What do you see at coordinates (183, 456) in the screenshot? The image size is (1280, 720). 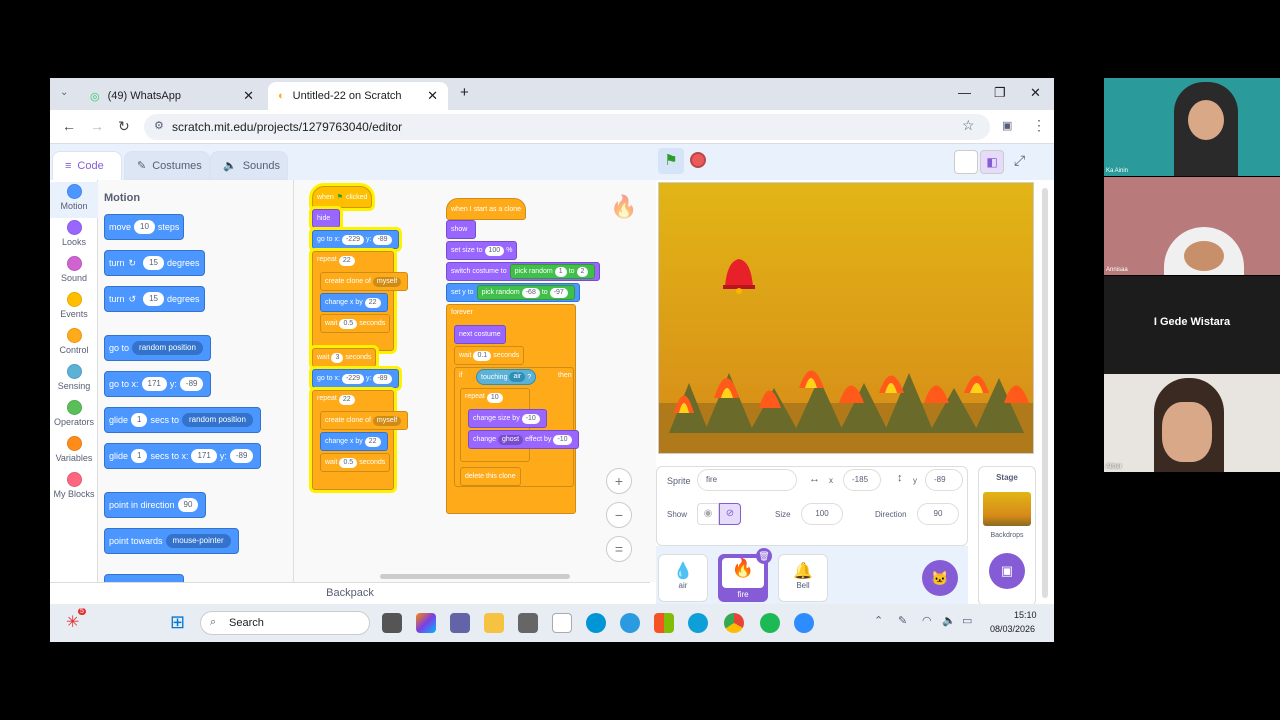 I see `block-glide-to-xy: glide 1 secs to x: 171 y: -89` at bounding box center [183, 456].